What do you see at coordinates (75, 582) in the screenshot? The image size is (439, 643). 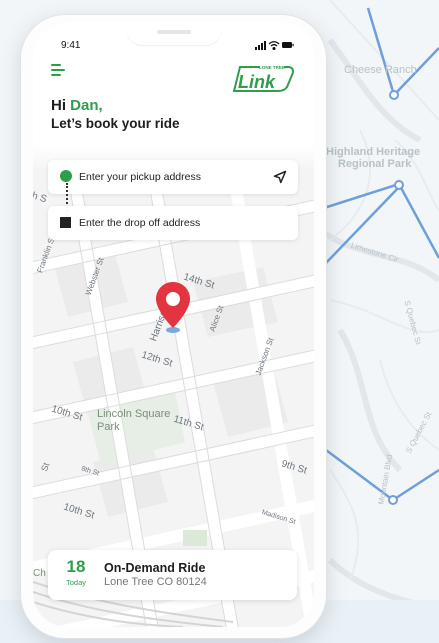 I see `ride-day-label: Today` at bounding box center [75, 582].